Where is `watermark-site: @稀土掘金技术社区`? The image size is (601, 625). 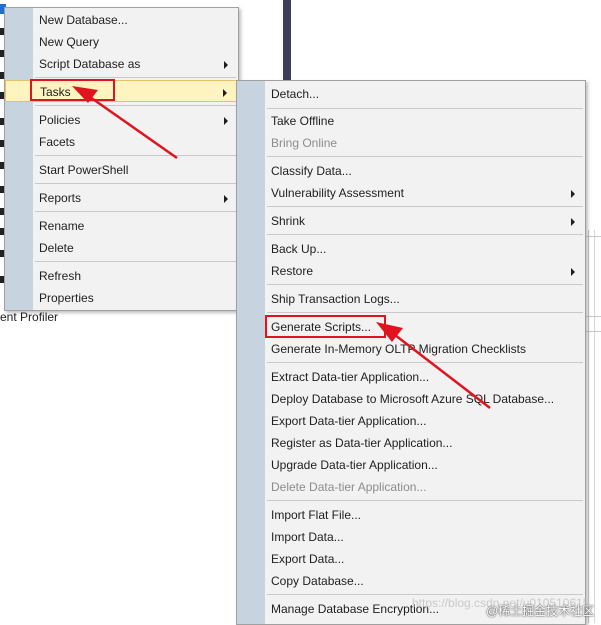
watermark-site: @稀土掘金技术社区 is located at coordinates (540, 611).